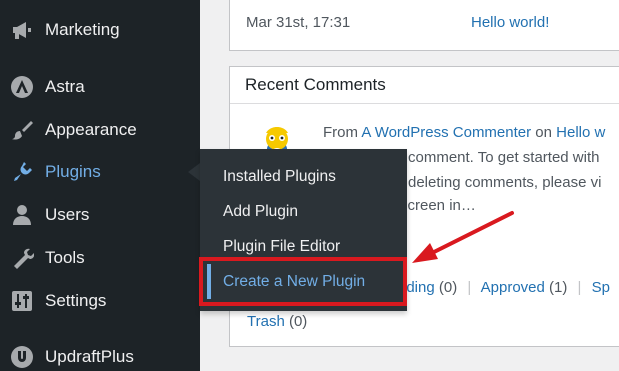 Image resolution: width=619 pixels, height=371 pixels. What do you see at coordinates (65, 257) in the screenshot?
I see `sidebar-item-label: Tools` at bounding box center [65, 257].